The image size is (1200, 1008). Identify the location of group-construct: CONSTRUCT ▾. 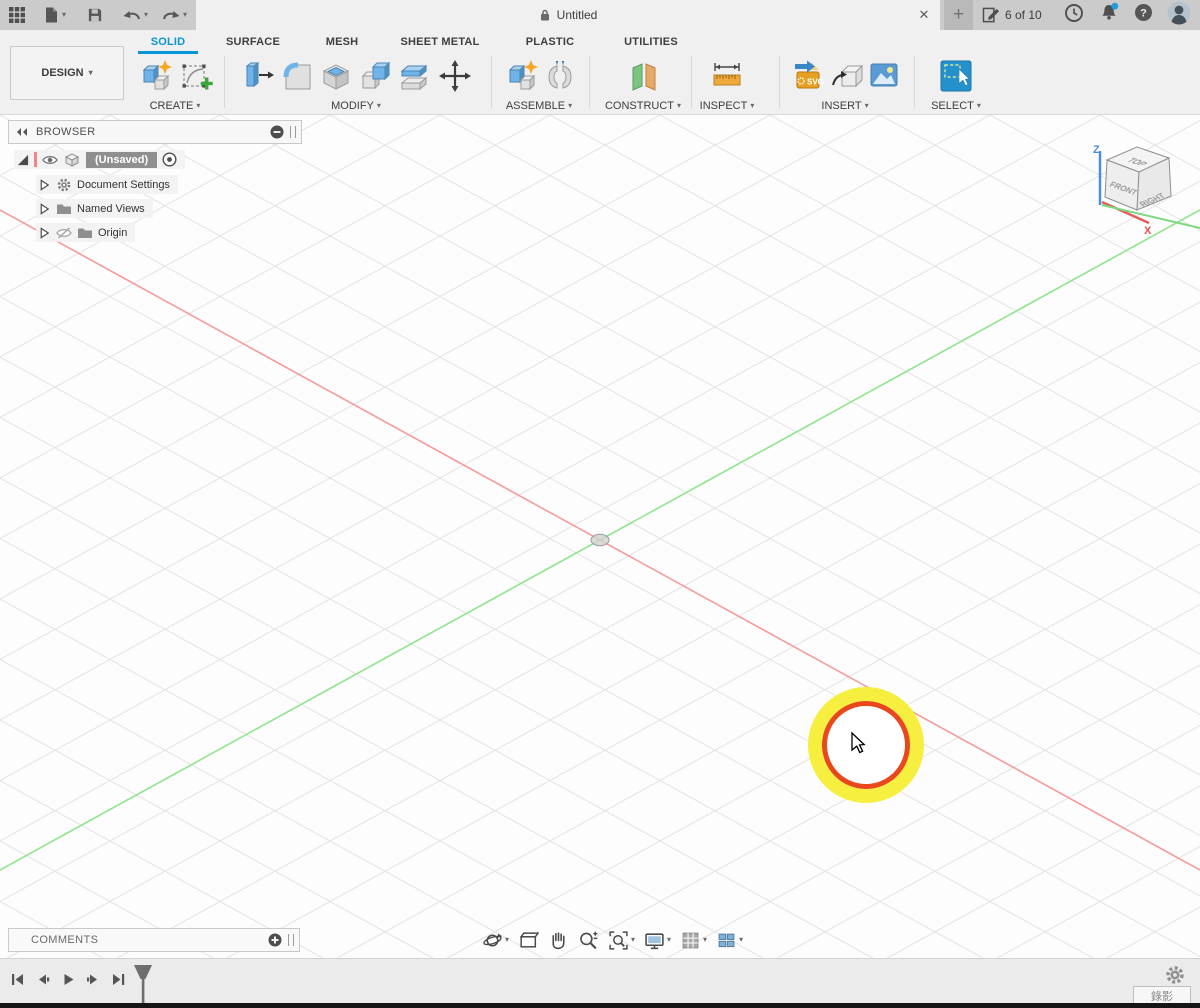
(643, 83).